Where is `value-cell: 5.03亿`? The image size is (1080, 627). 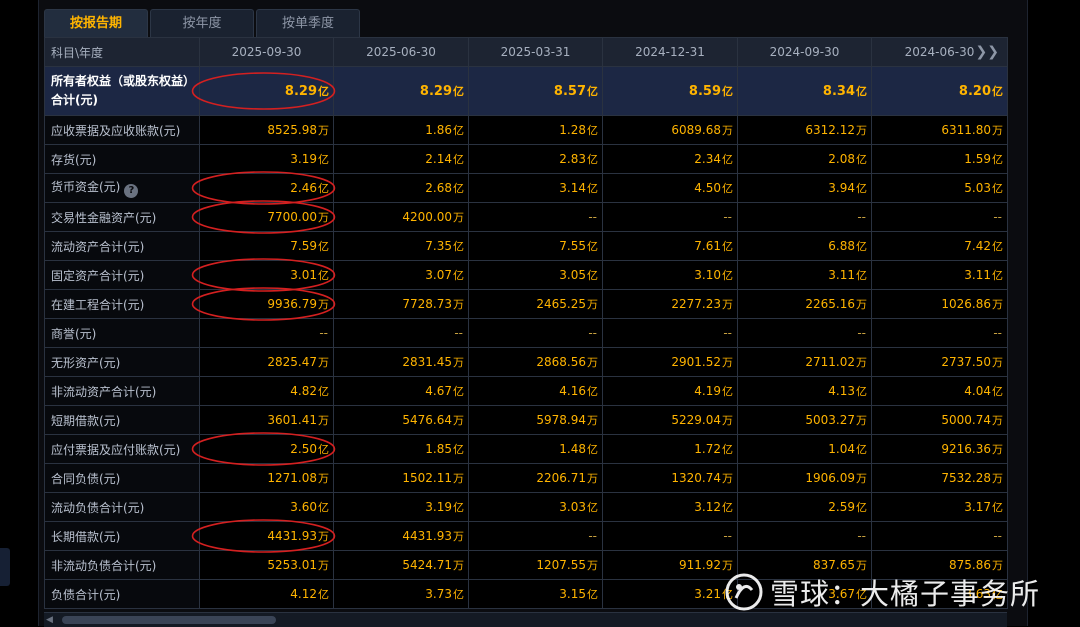
value-cell: 5.03亿 is located at coordinates (939, 188).